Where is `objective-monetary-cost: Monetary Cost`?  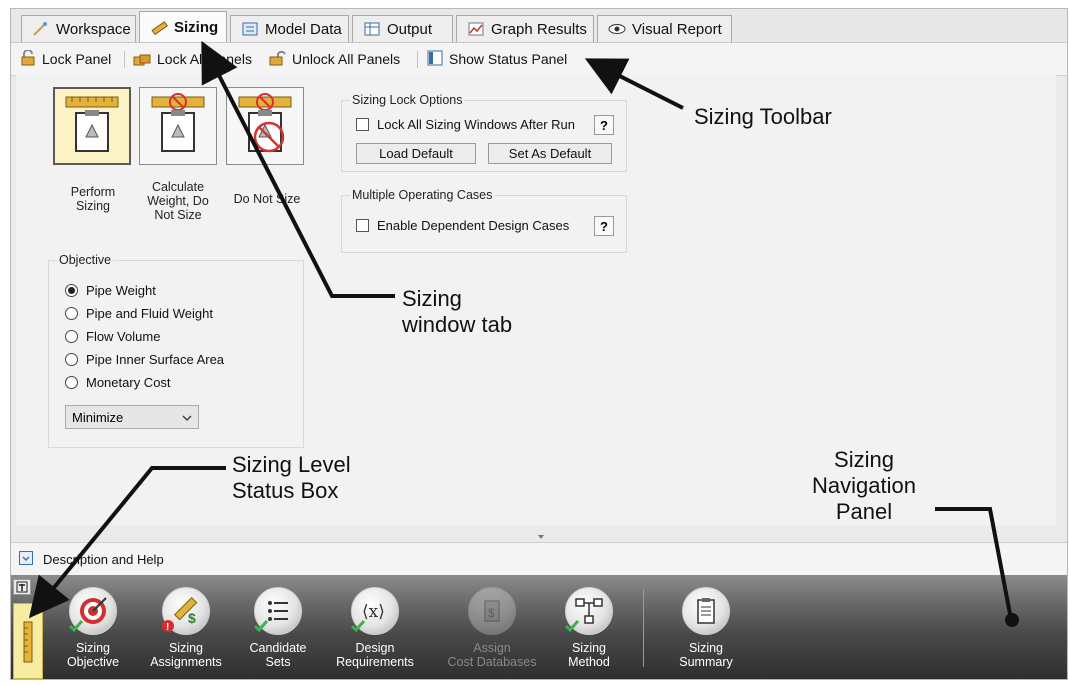 objective-monetary-cost: Monetary Cost is located at coordinates (118, 382).